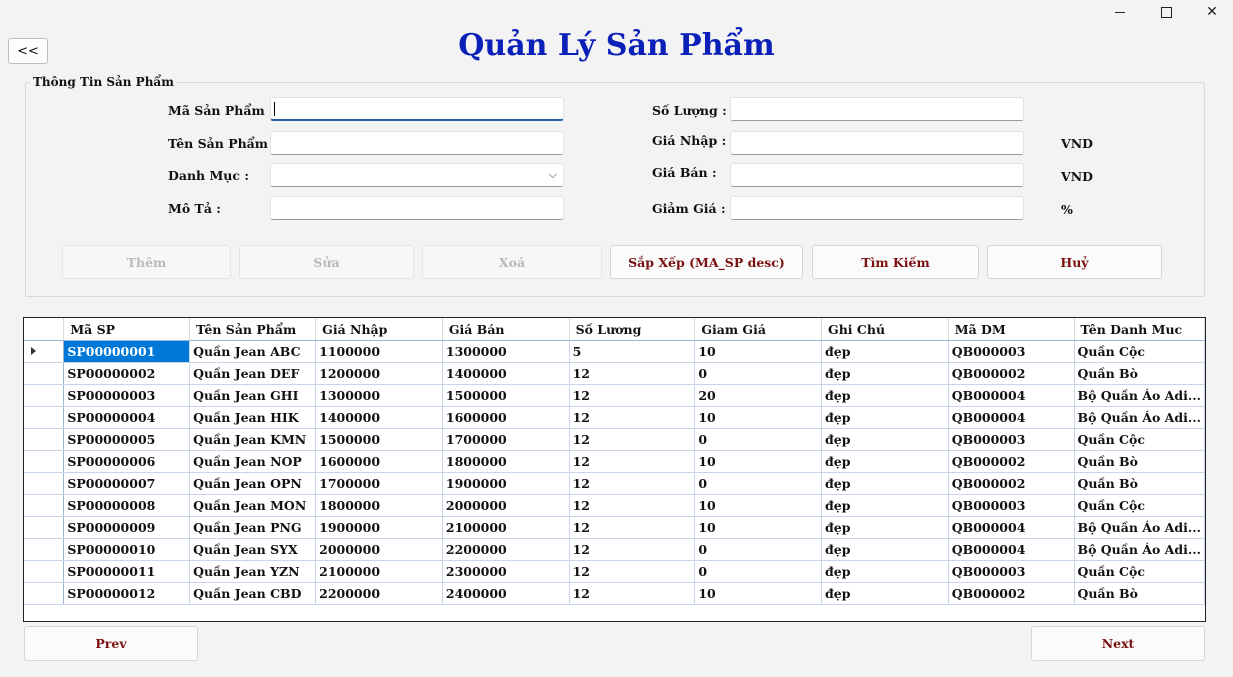 This screenshot has height=677, width=1233. I want to click on column-header: Ghi Chú, so click(885, 329).